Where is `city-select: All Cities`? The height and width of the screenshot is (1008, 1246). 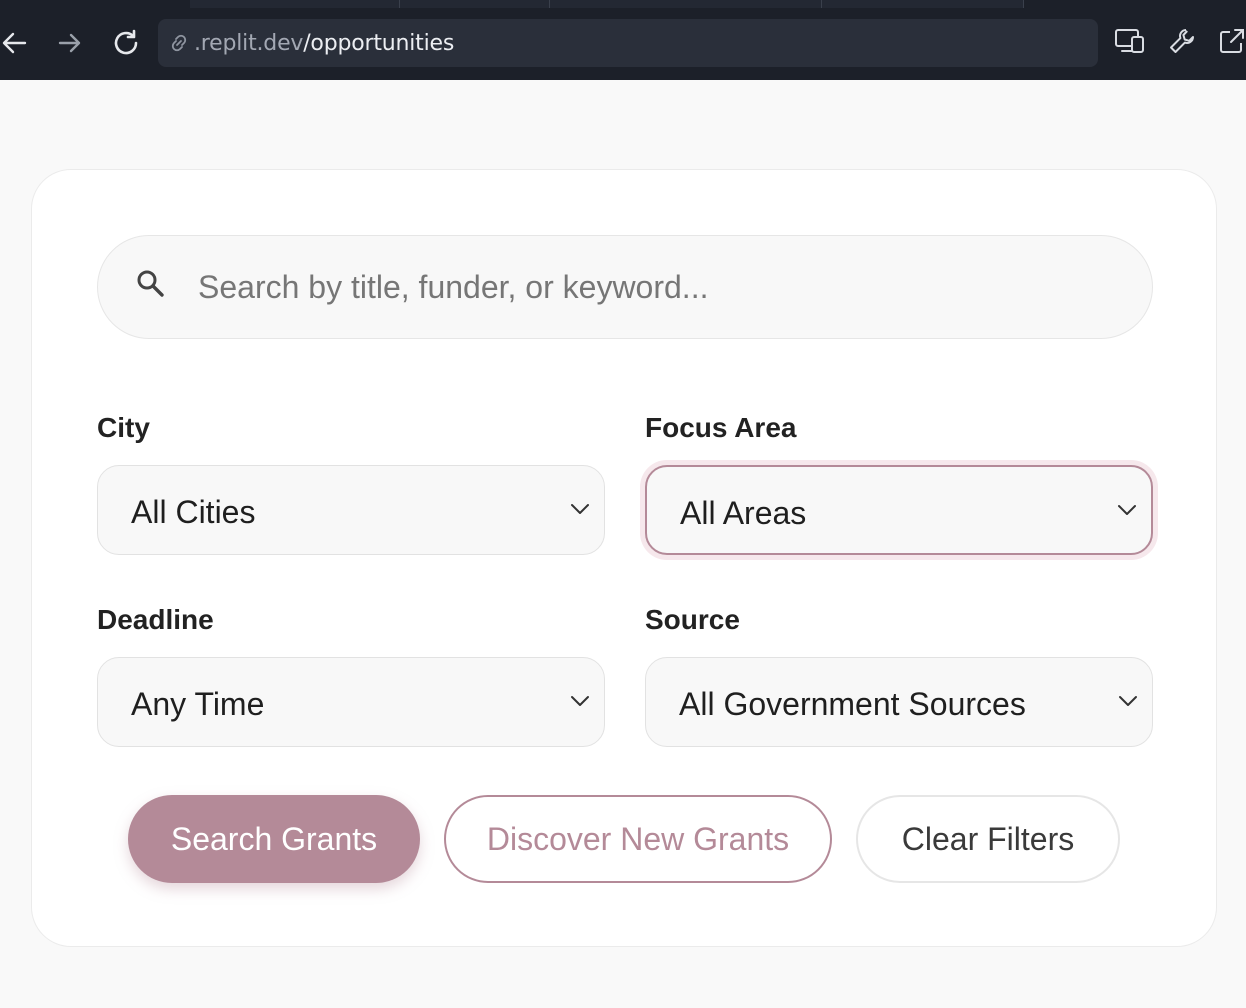 city-select: All Cities is located at coordinates (351, 510).